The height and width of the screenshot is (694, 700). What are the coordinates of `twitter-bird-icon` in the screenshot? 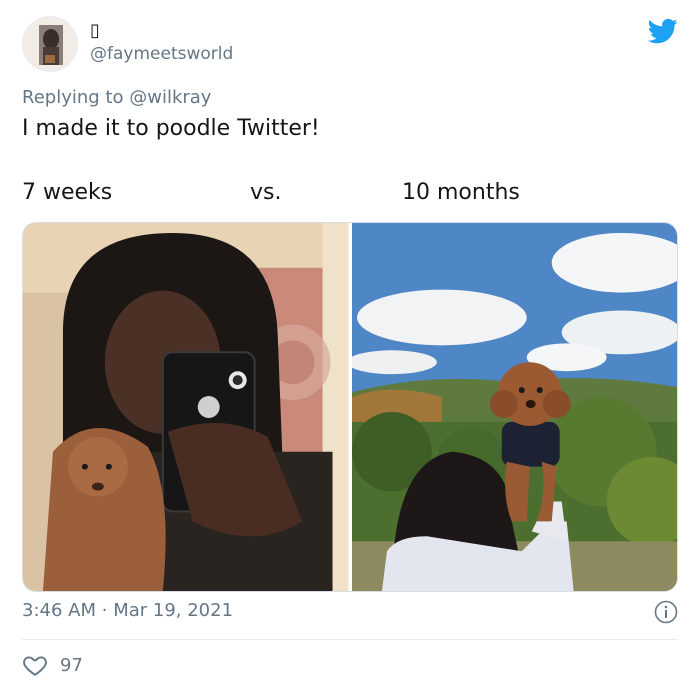 It's located at (663, 31).